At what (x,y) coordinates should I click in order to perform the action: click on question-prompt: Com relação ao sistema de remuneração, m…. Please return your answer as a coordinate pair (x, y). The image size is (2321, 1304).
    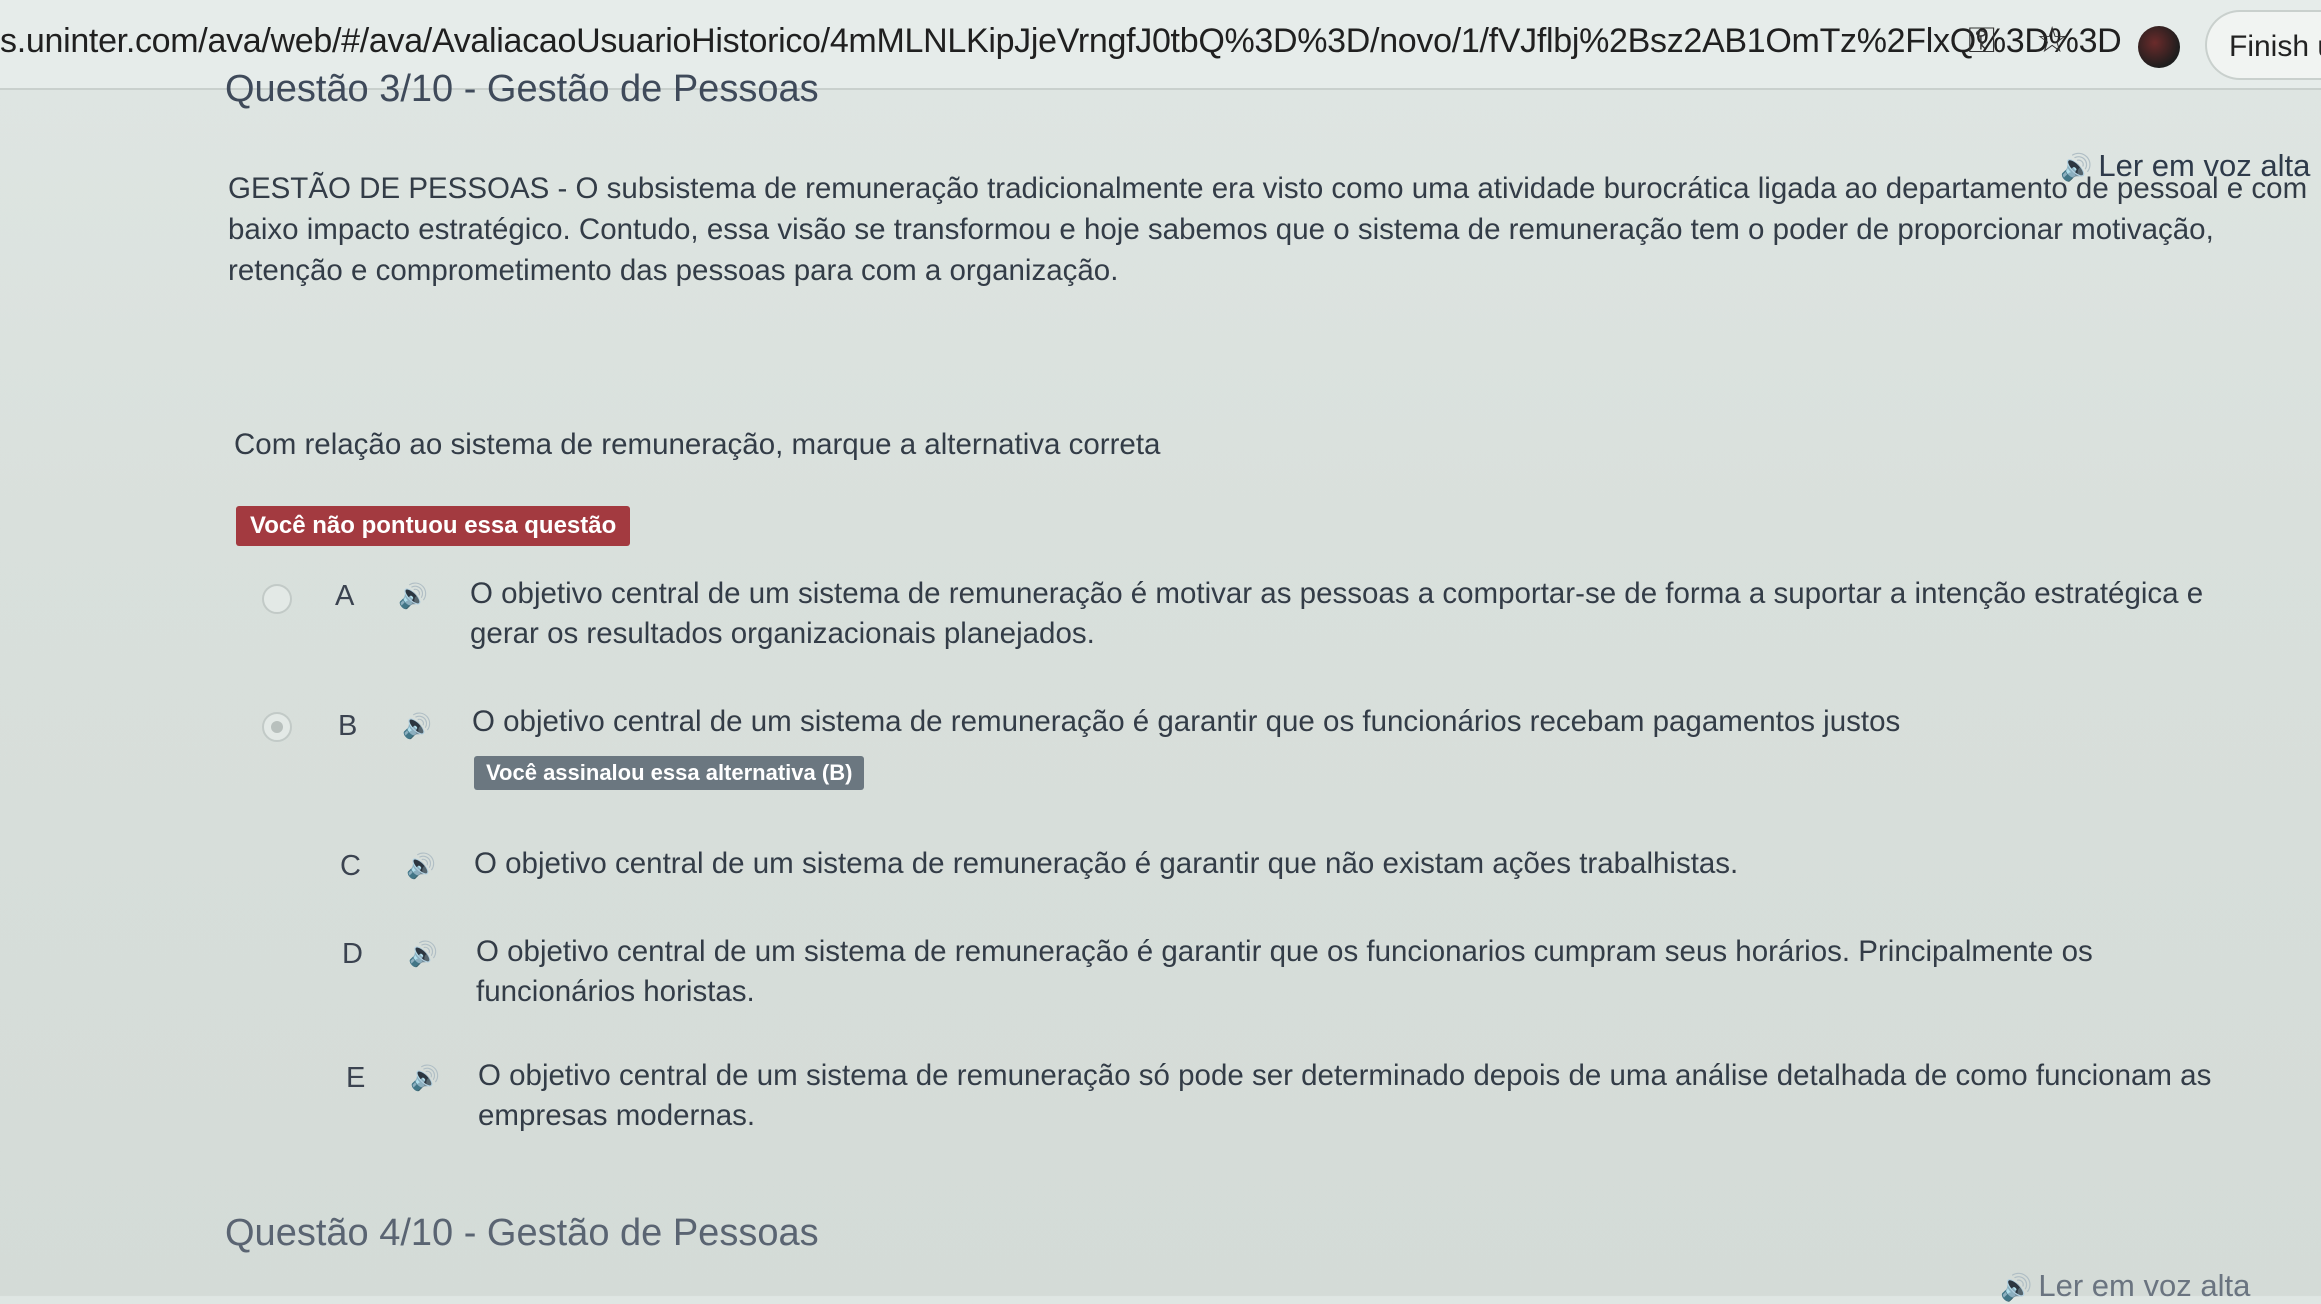
    Looking at the image, I should click on (697, 444).